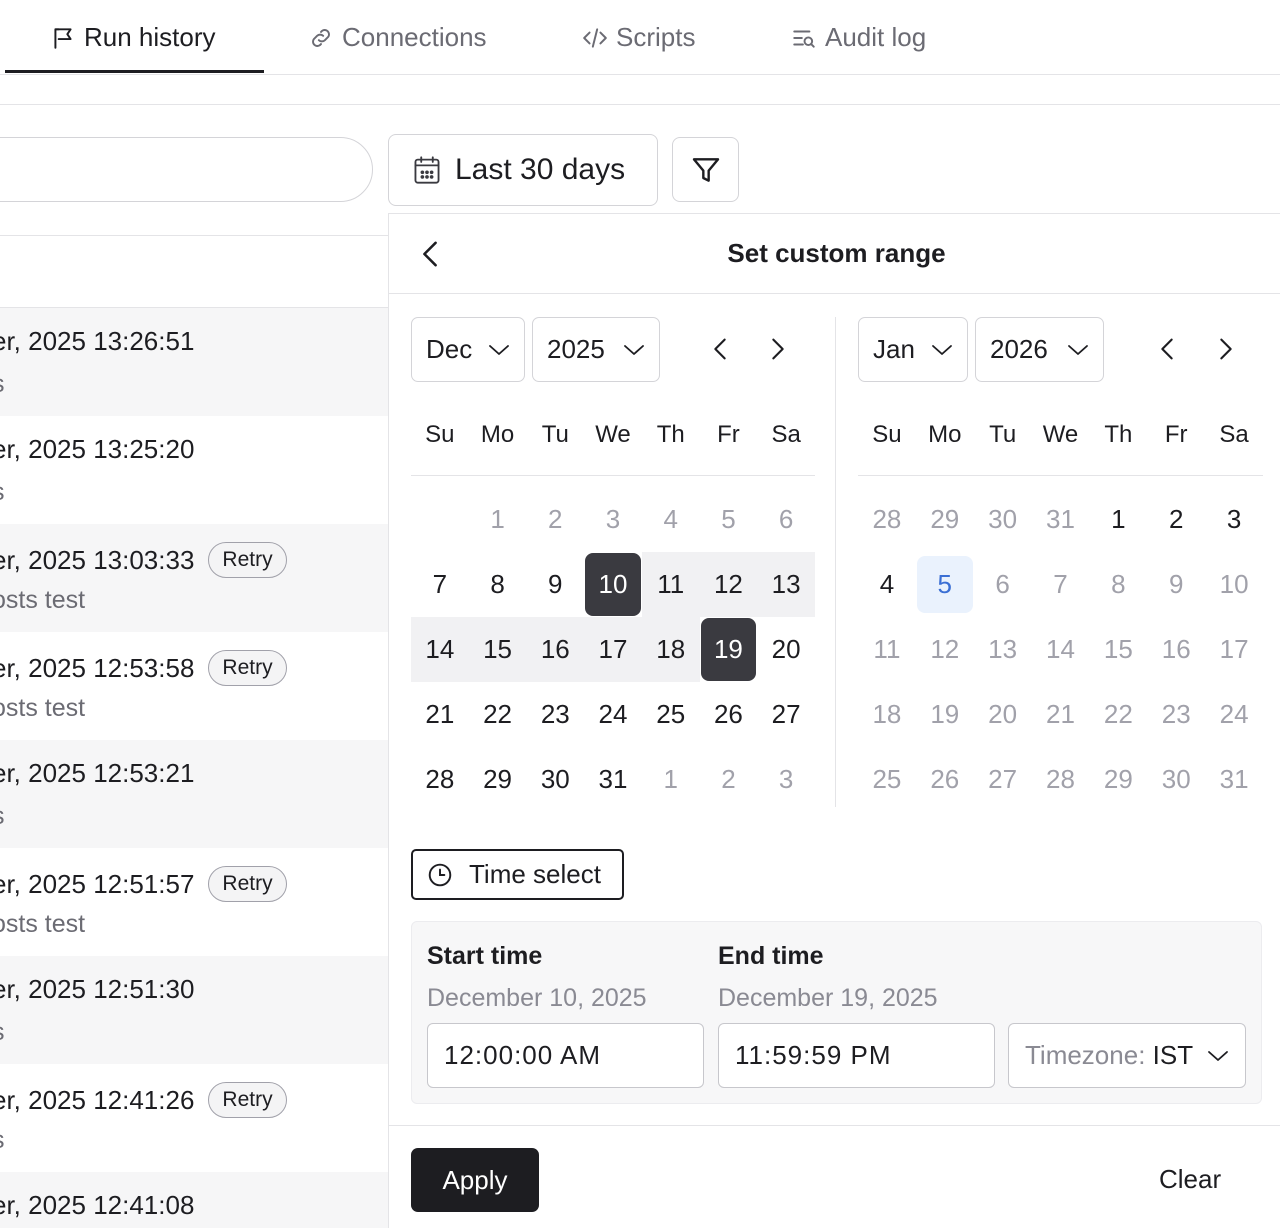  I want to click on run-row: er, 2025 12:41:08, so click(194, 1200).